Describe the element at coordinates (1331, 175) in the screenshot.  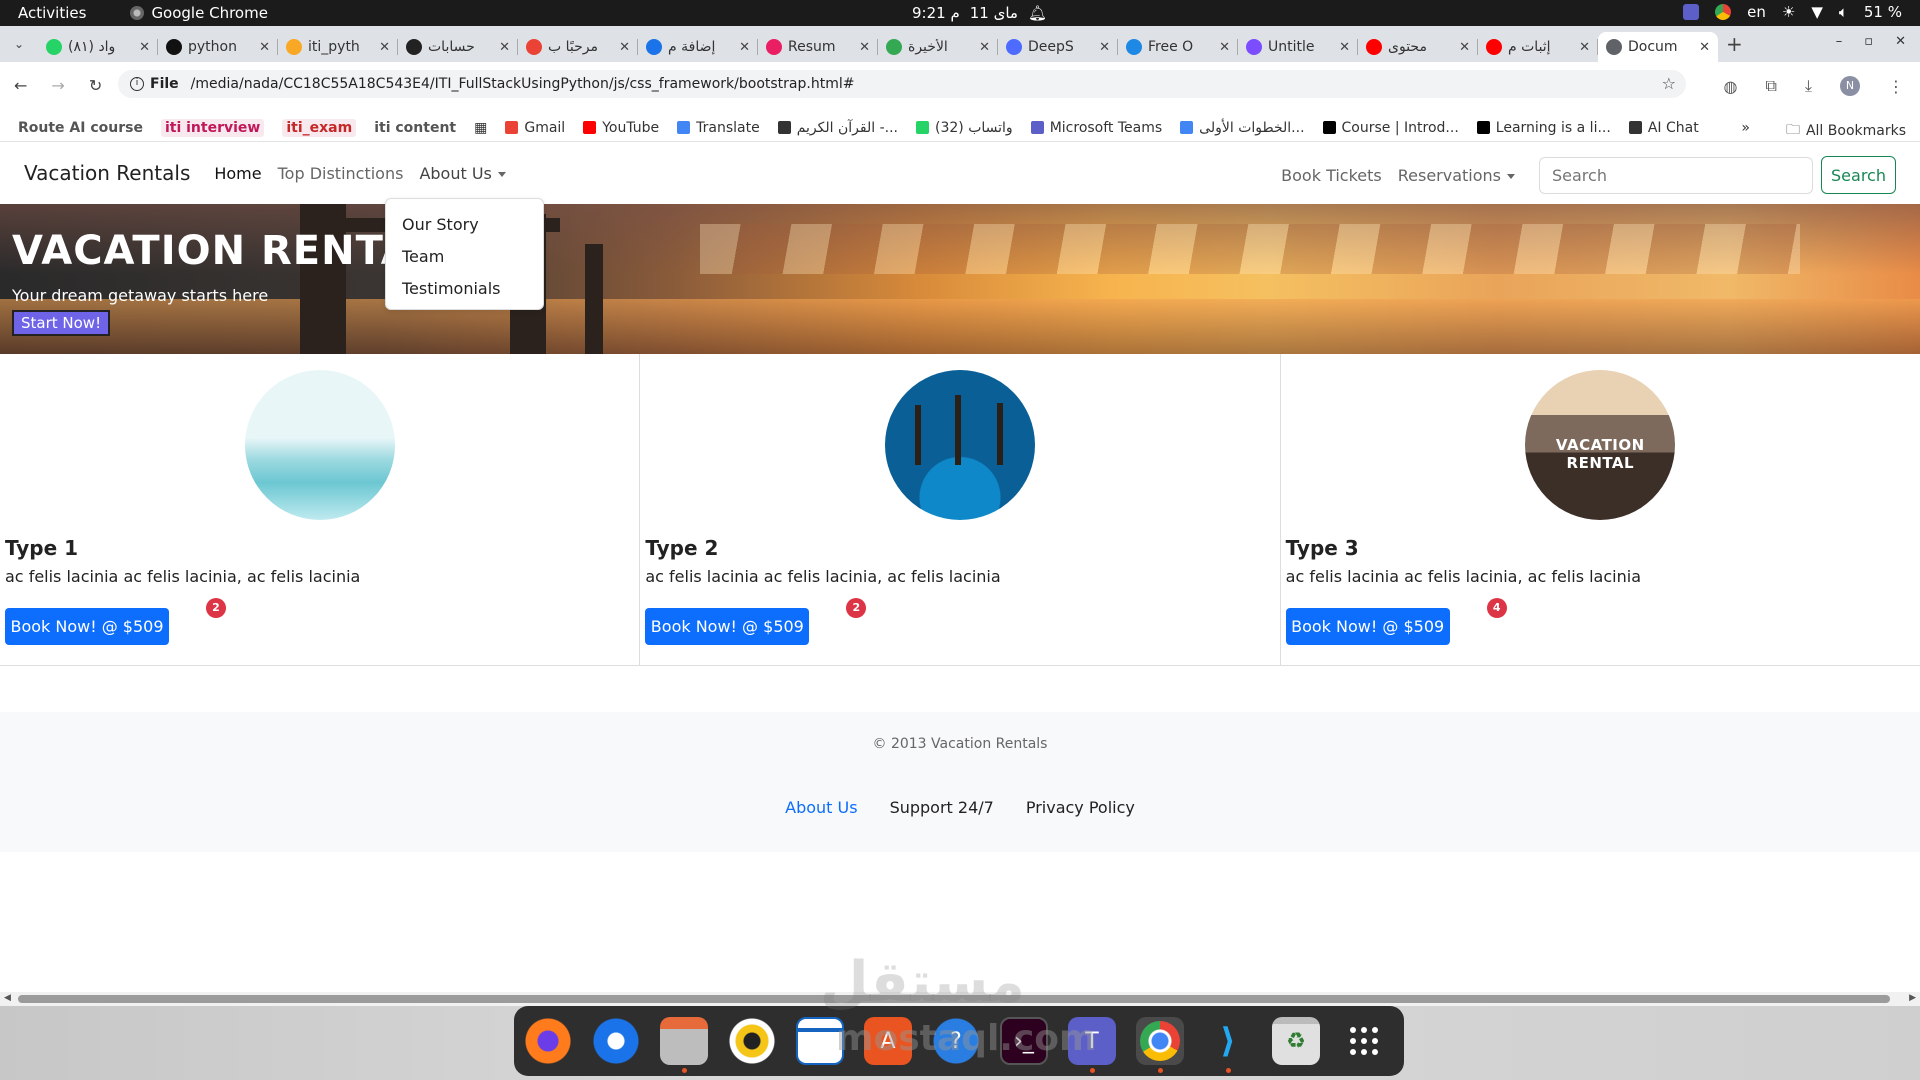
I see `nav-book-tickets: Book Tickets` at that location.